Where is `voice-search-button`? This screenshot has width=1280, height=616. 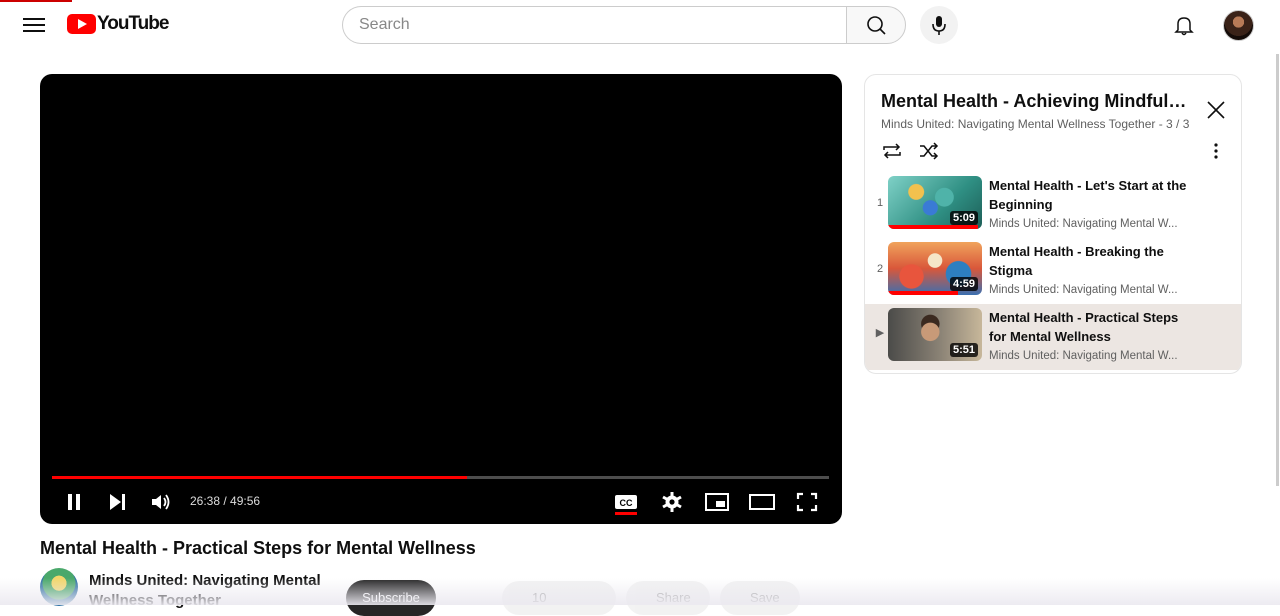
voice-search-button is located at coordinates (939, 25).